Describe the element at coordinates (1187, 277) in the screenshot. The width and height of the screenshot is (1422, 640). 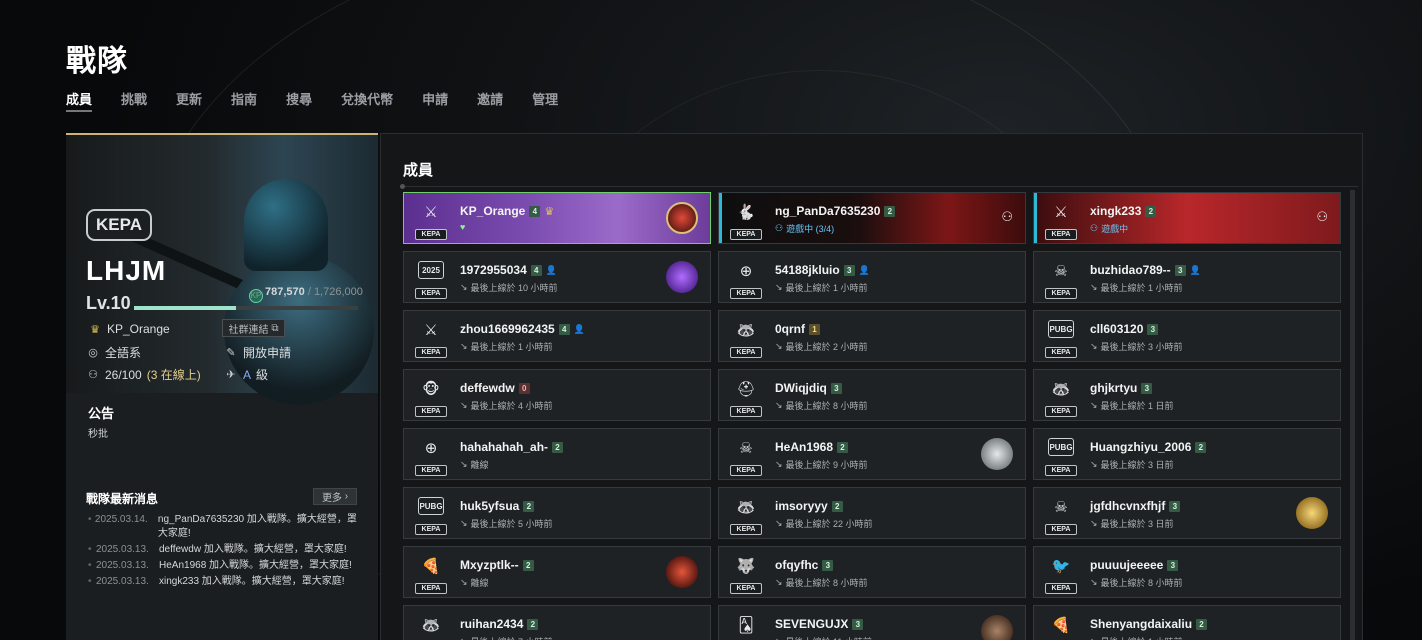
I see `member-card: ☠ KEPA buzhidao789-- 3 👤 ↘ 最後上線於 1 小時前` at that location.